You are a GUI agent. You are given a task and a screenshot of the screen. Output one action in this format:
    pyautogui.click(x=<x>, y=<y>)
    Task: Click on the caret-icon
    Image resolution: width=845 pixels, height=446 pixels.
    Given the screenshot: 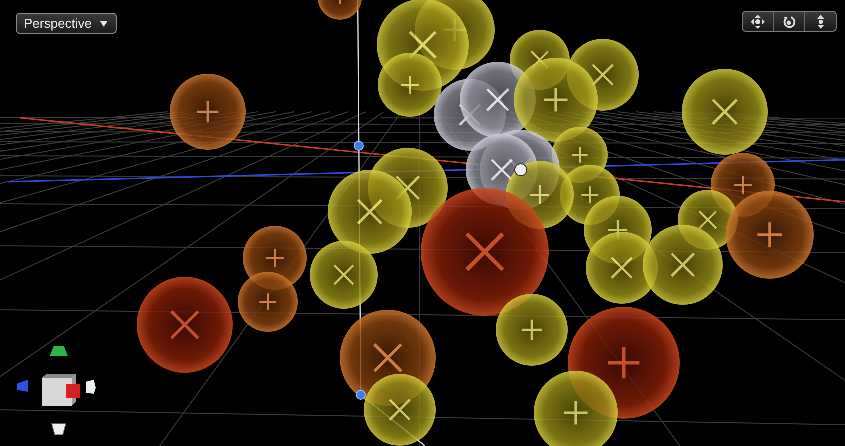 What is the action you would take?
    pyautogui.click(x=104, y=23)
    